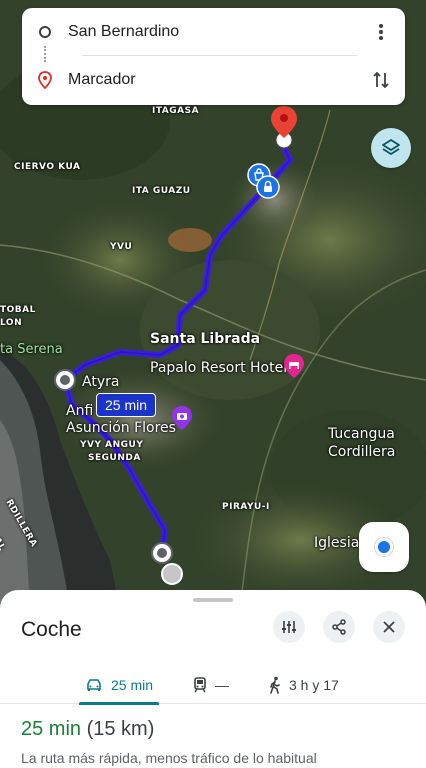 The image size is (426, 768). What do you see at coordinates (112, 445) in the screenshot?
I see `label-yvy-anguy: YVY ANGUY` at bounding box center [112, 445].